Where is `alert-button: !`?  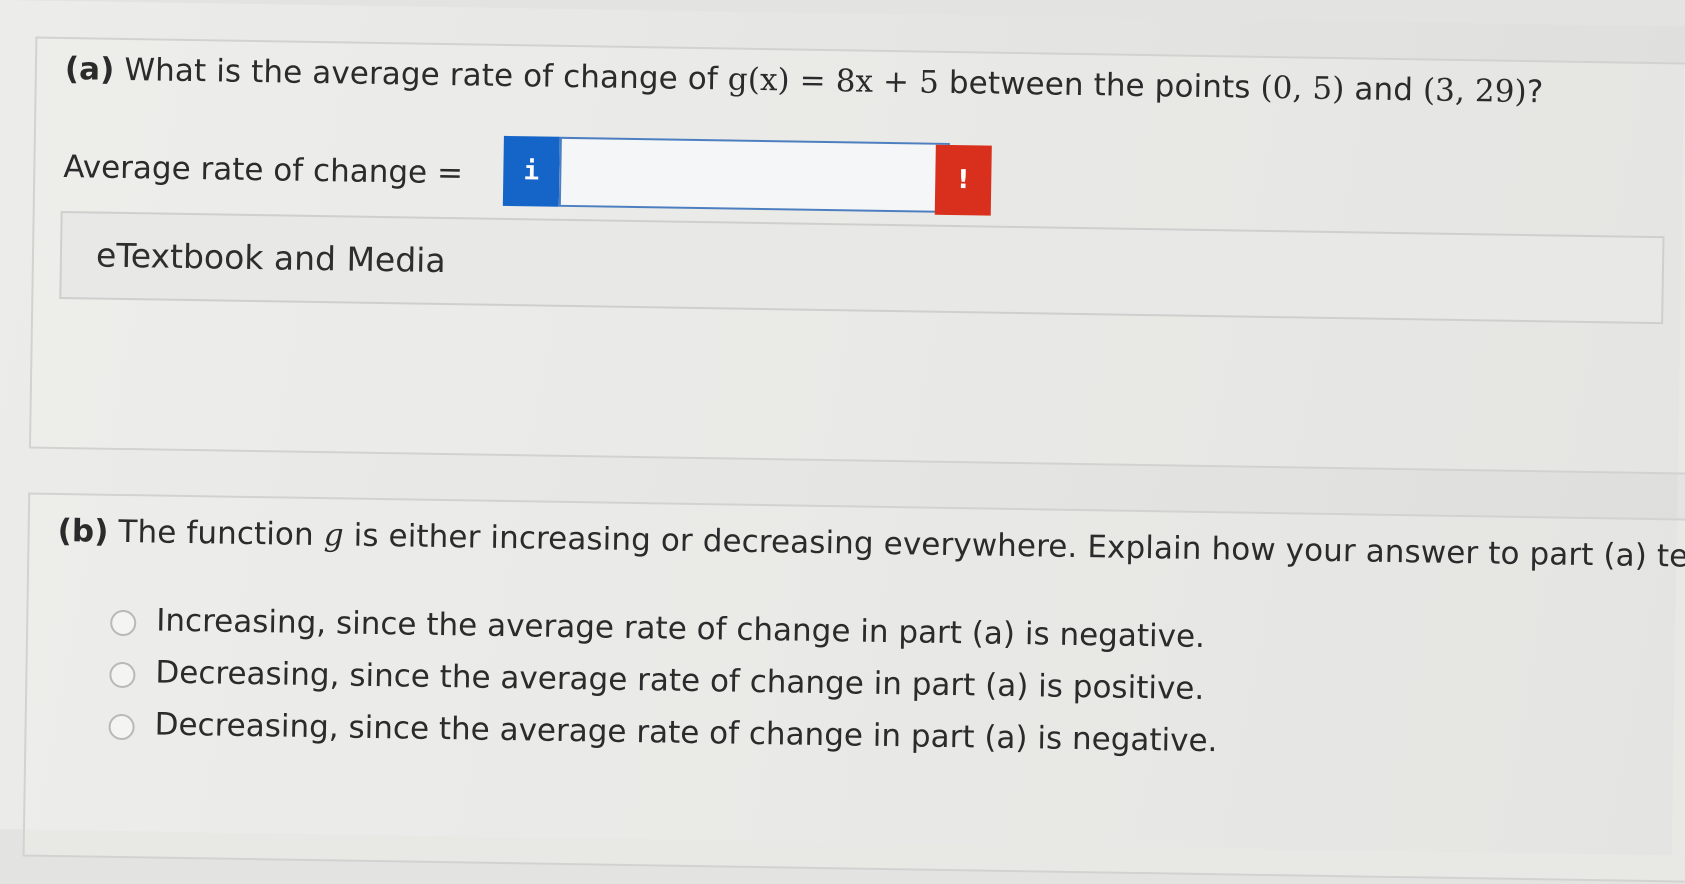 alert-button: ! is located at coordinates (963, 180).